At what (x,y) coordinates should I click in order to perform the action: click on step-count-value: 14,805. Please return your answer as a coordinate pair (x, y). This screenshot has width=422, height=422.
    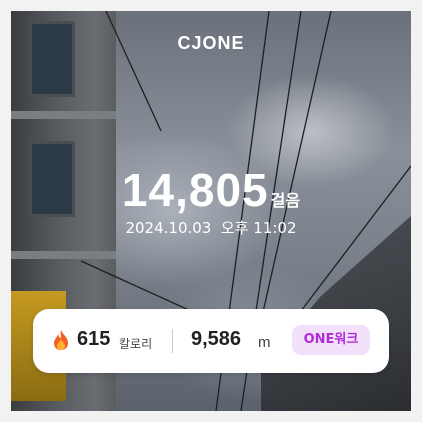
    Looking at the image, I should click on (195, 190).